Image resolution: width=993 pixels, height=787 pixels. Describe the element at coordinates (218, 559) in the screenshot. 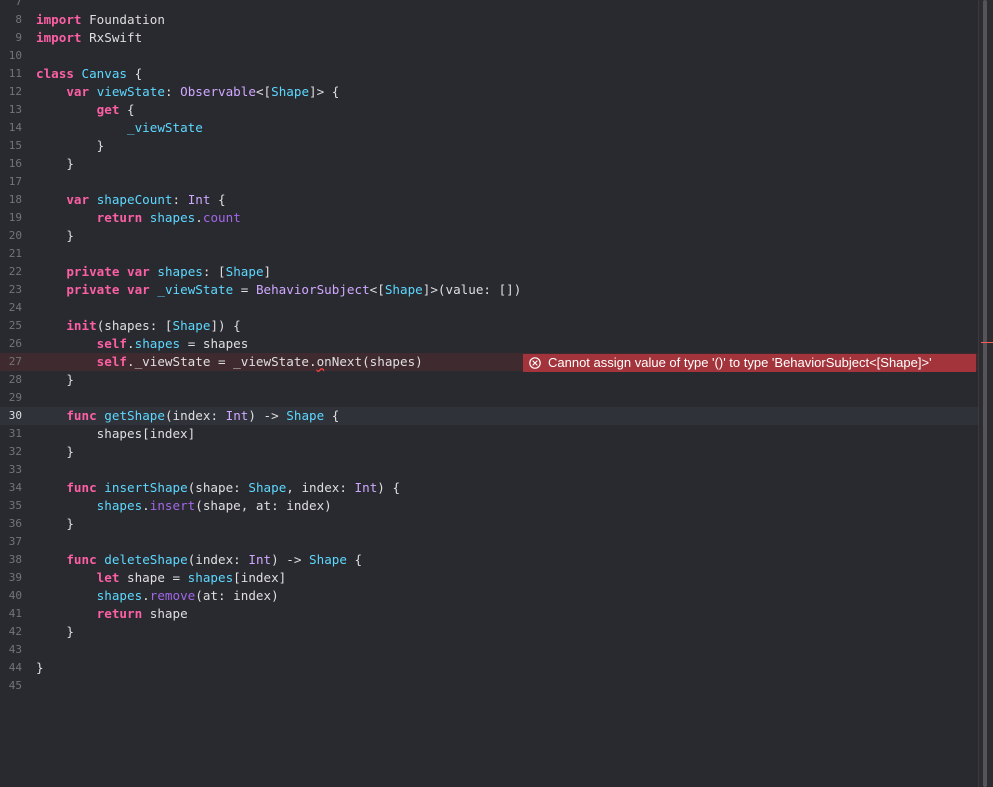

I see `code-token: (index:` at that location.